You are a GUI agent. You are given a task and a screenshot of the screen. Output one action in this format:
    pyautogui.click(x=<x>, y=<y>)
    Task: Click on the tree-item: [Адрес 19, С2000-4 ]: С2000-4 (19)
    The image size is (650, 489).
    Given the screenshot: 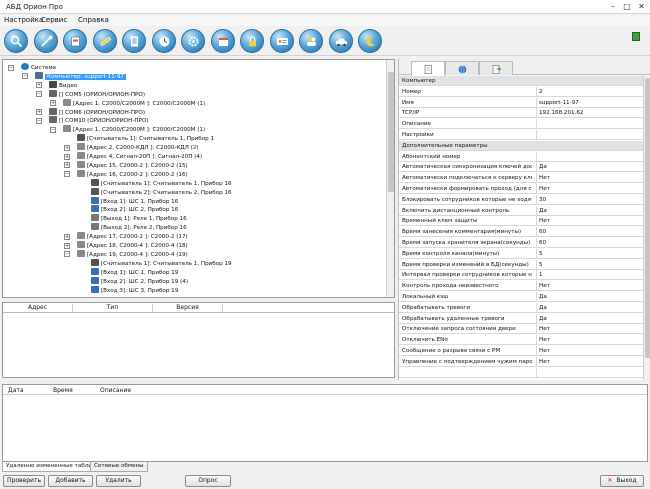 What is the action you would take?
    pyautogui.click(x=132, y=254)
    